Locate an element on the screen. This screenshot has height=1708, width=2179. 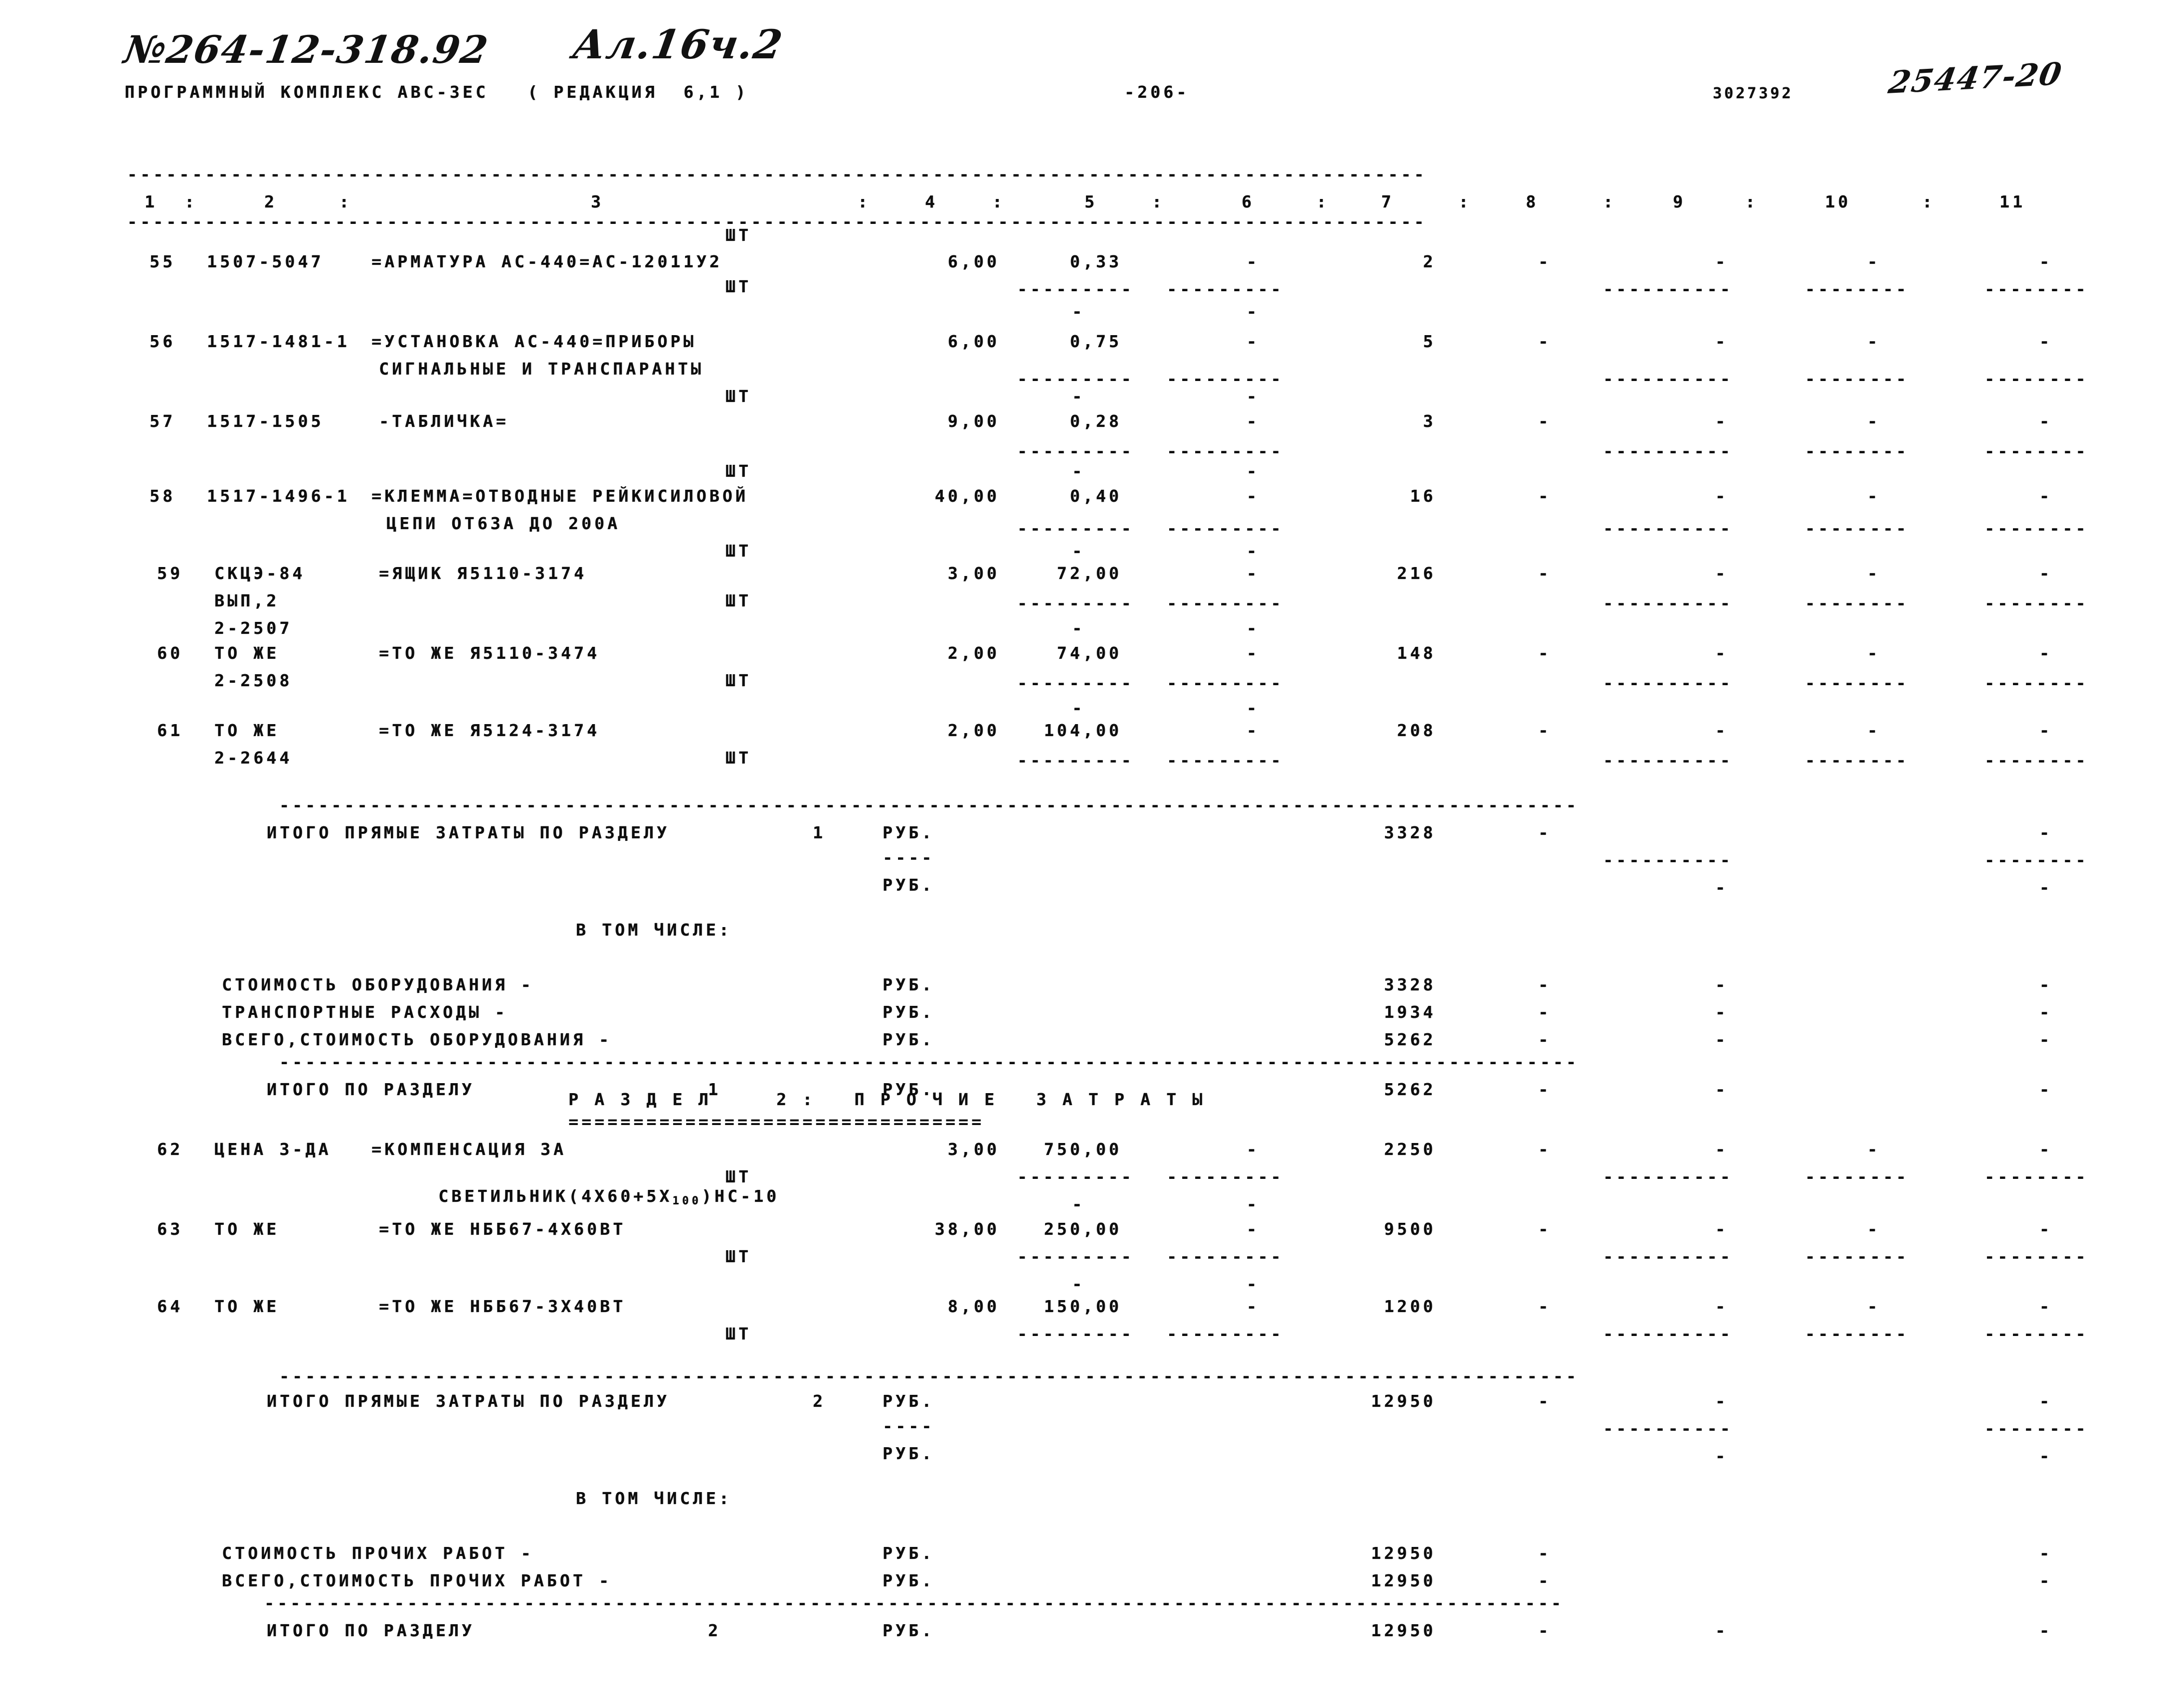
row-number: 57 is located at coordinates (163, 421).